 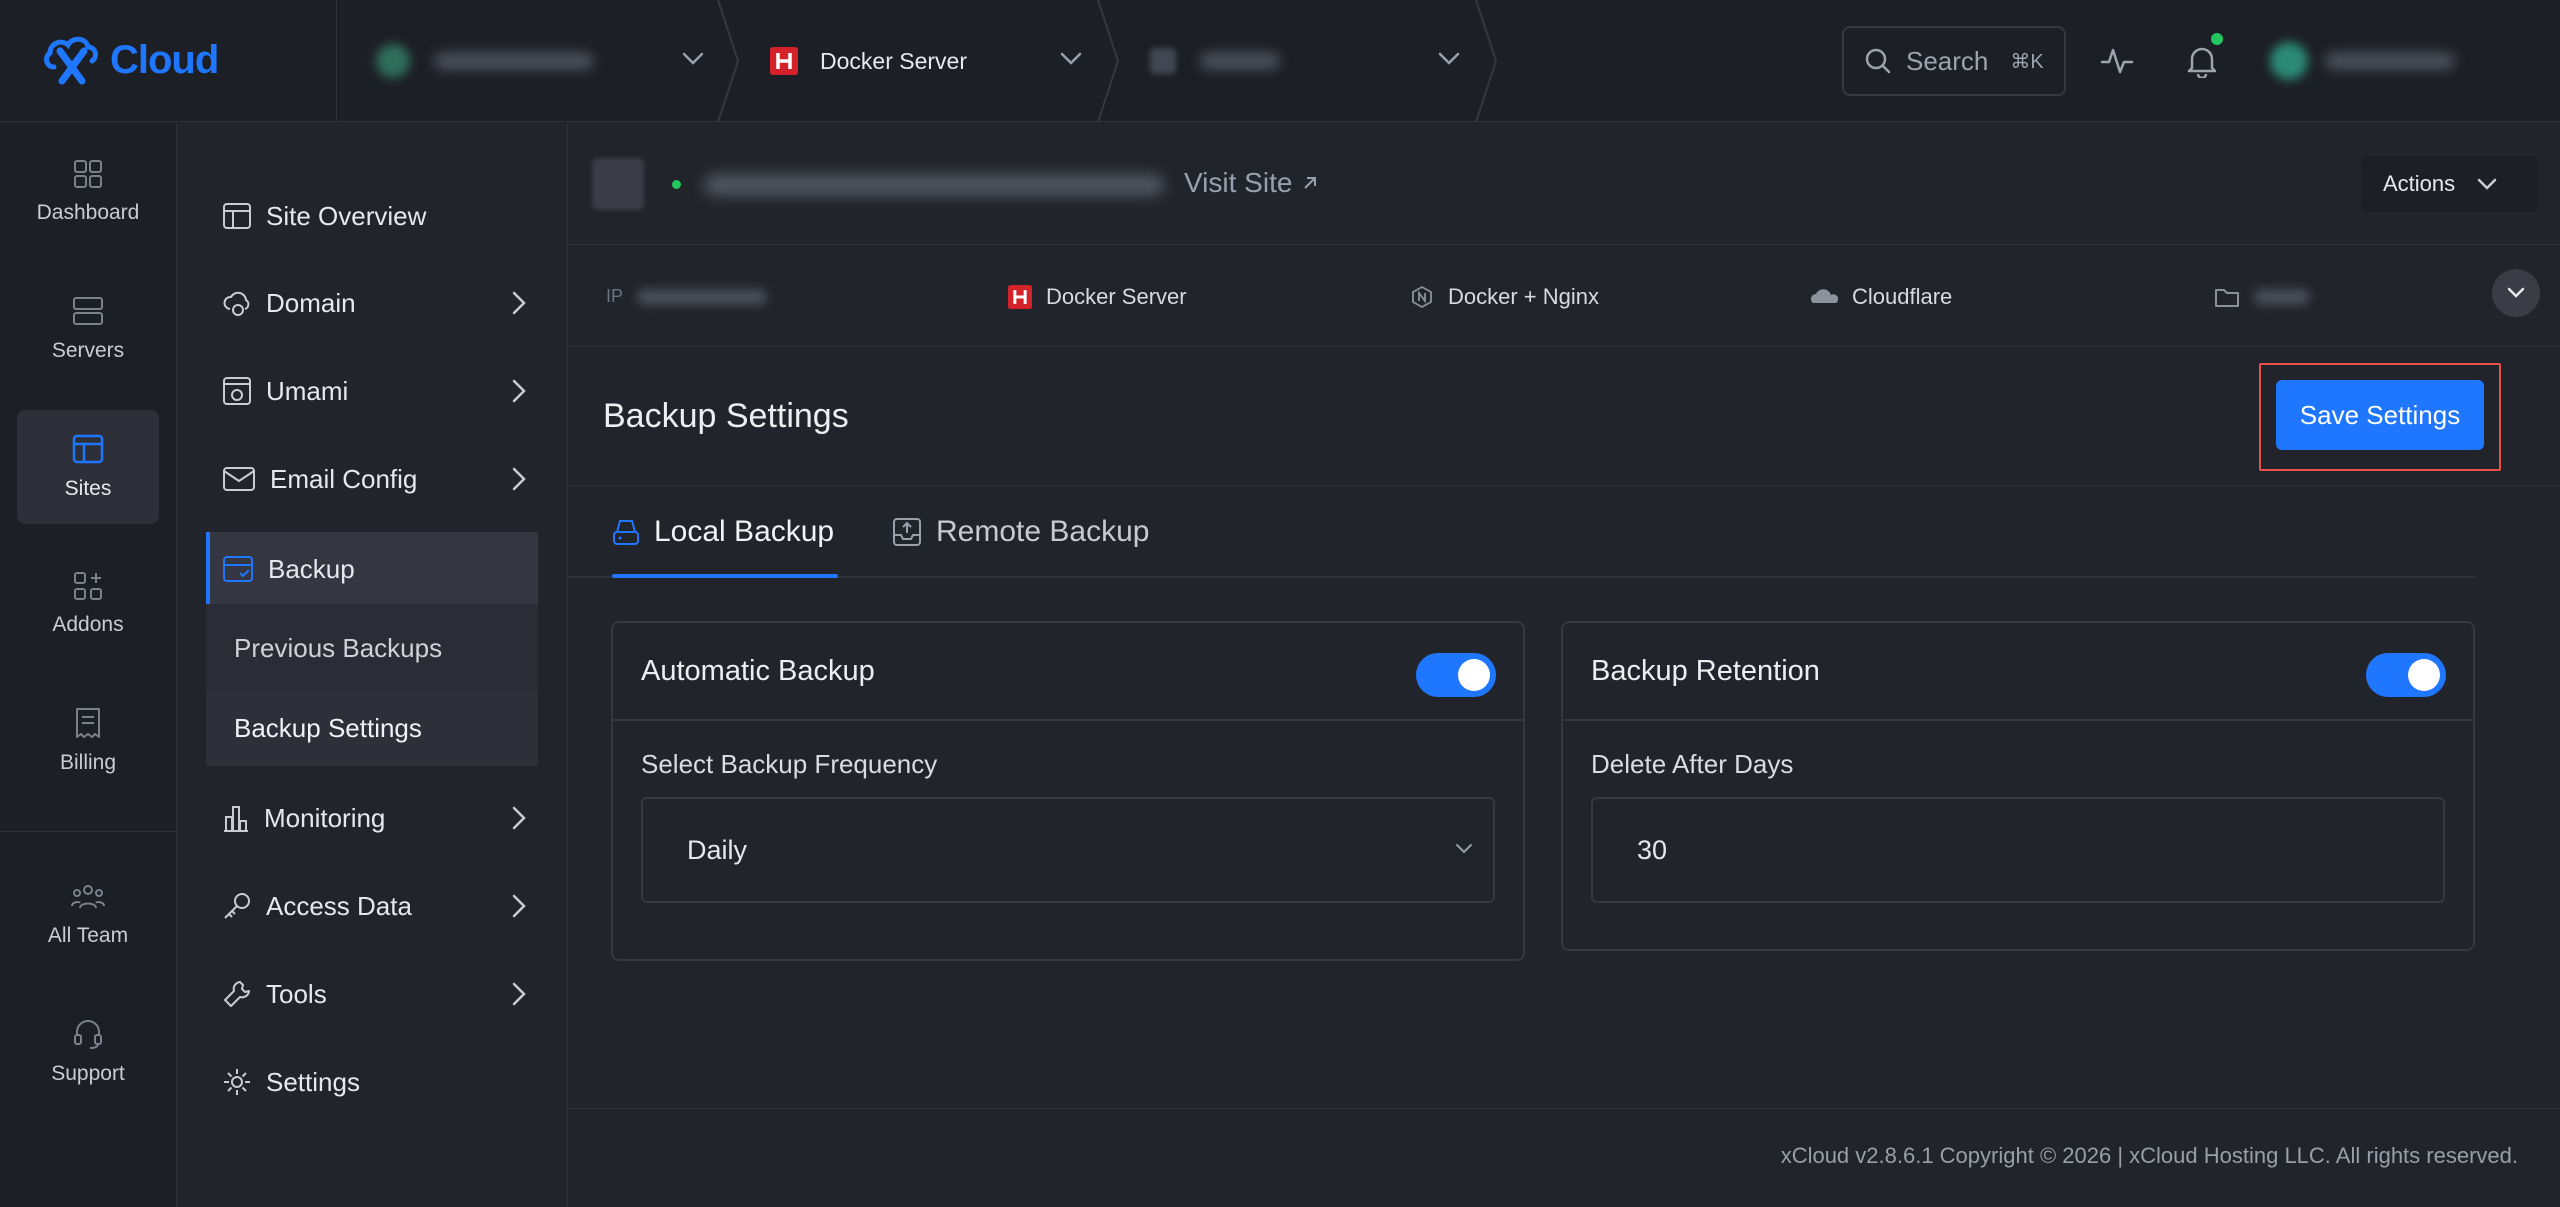 I want to click on rail-item-label: Servers, so click(x=88, y=350).